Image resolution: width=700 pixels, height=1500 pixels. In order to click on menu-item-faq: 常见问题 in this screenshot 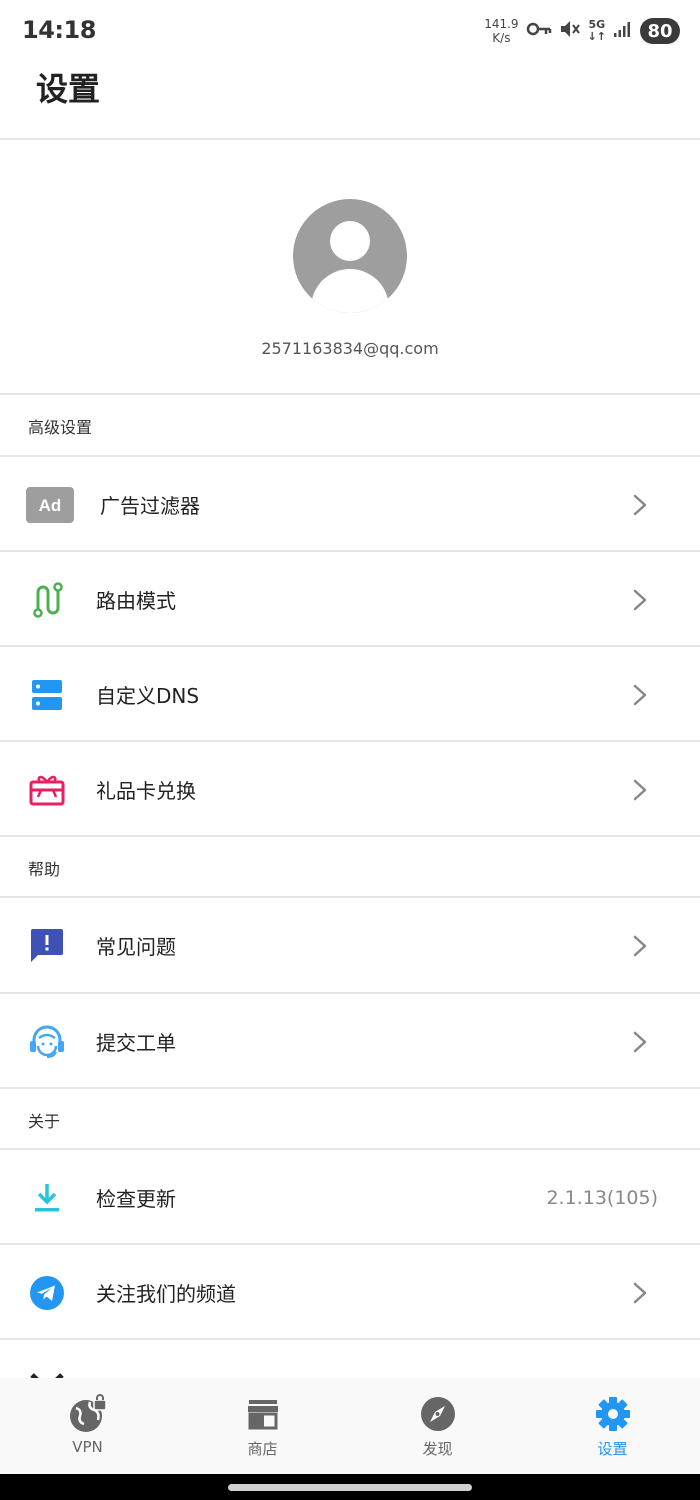, I will do `click(350, 945)`.